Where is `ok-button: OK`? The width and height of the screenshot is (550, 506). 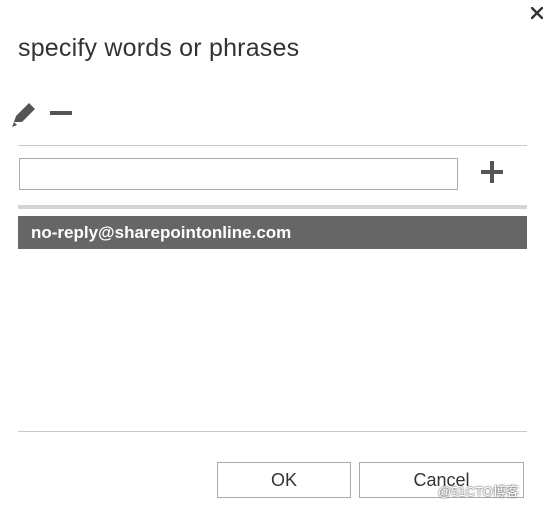
ok-button: OK is located at coordinates (284, 480).